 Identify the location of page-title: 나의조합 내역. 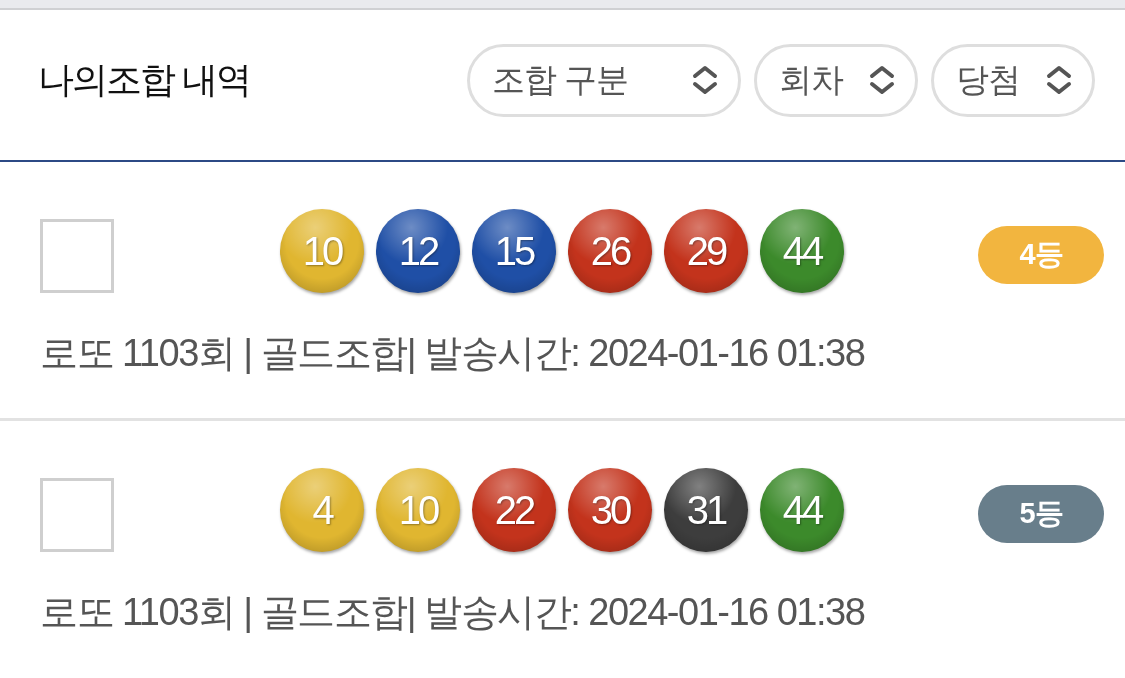
(144, 79).